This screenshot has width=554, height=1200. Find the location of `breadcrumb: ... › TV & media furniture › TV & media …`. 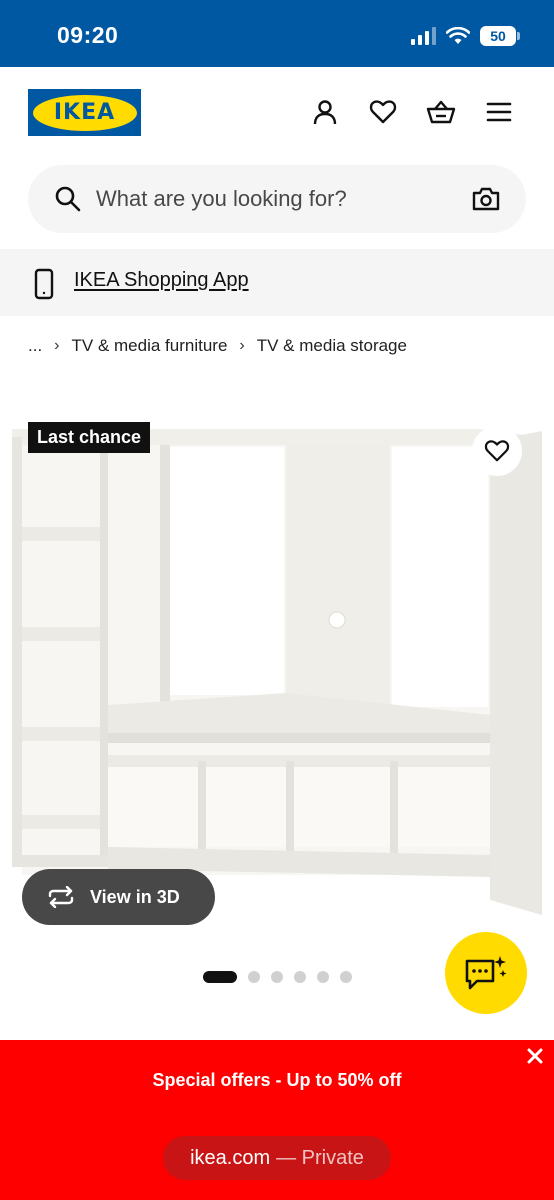

breadcrumb: ... › TV & media furniture › TV & media … is located at coordinates (217, 346).